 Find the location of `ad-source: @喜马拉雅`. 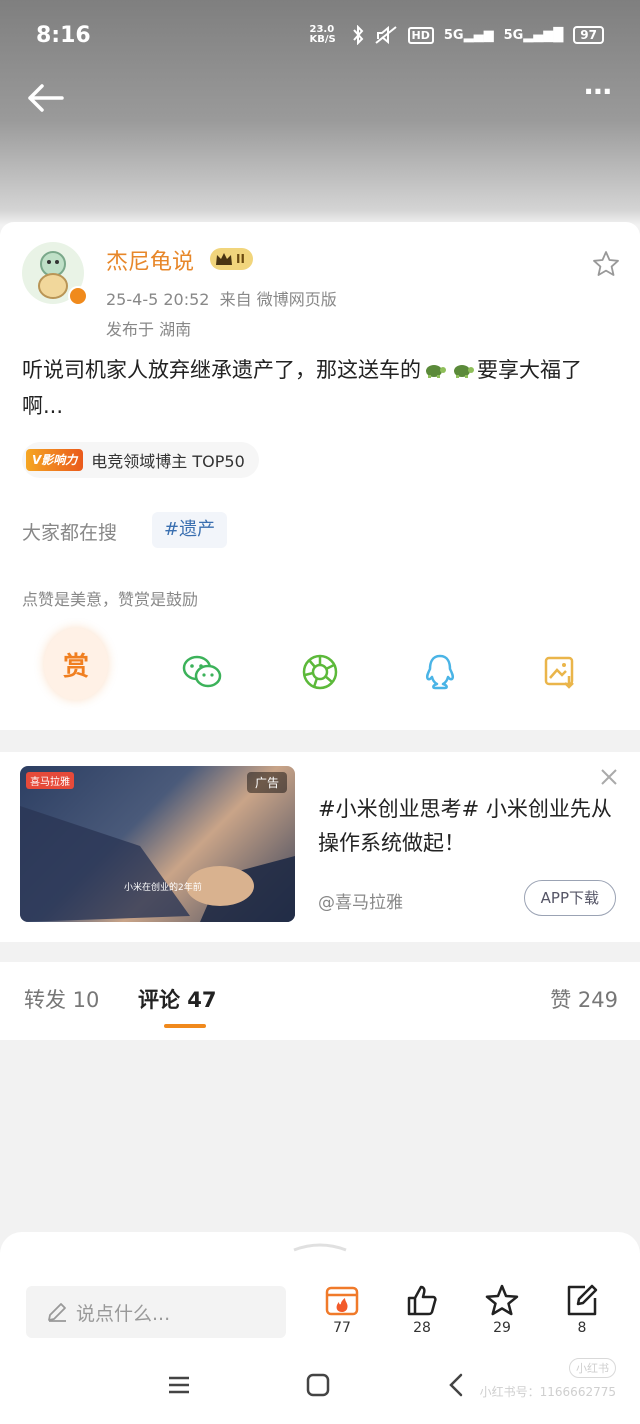

ad-source: @喜马拉雅 is located at coordinates (360, 903).